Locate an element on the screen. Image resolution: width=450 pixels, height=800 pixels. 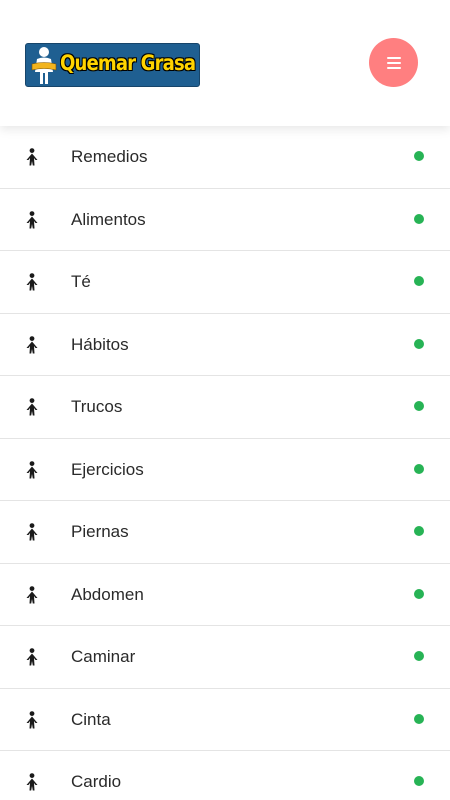
menu-item-label: Ejercicios is located at coordinates (107, 469).